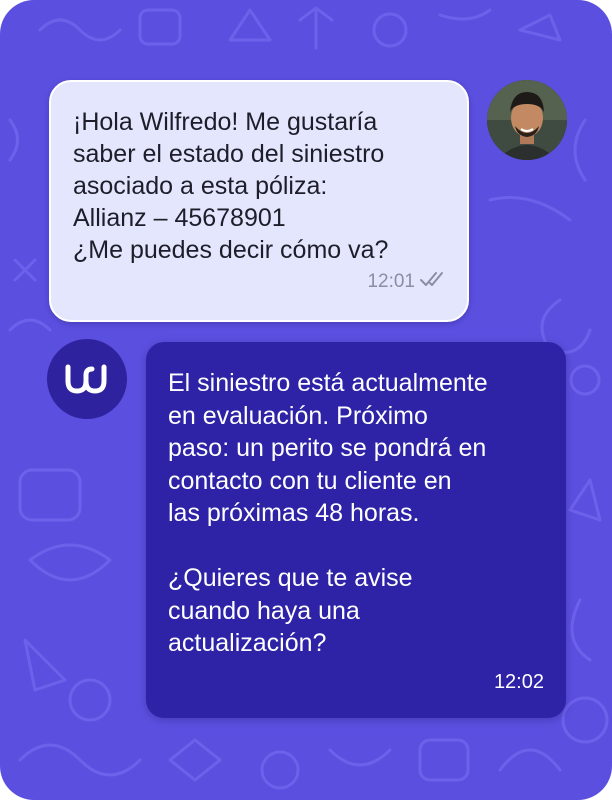 Image resolution: width=612 pixels, height=800 pixels. I want to click on user-message-meta: 12:01, so click(407, 282).